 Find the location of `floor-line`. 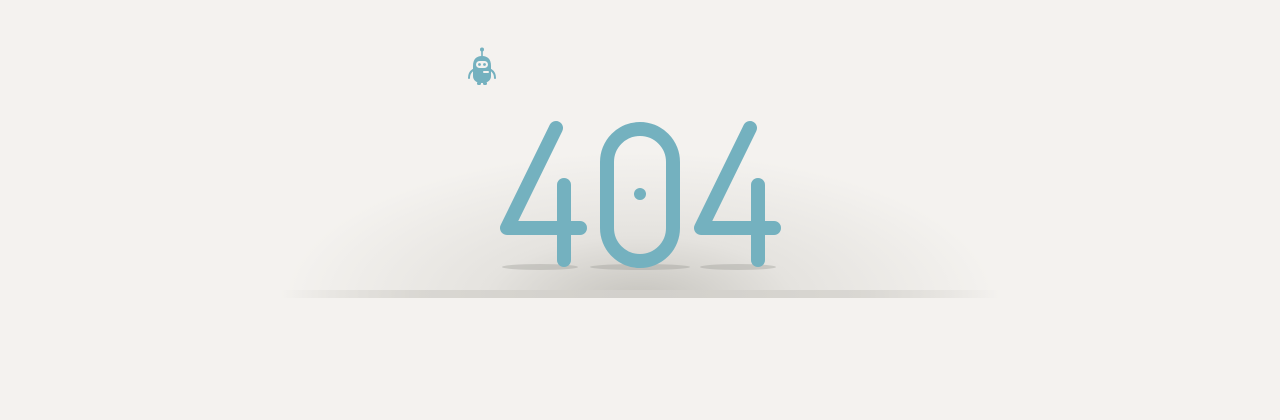

floor-line is located at coordinates (640, 294).